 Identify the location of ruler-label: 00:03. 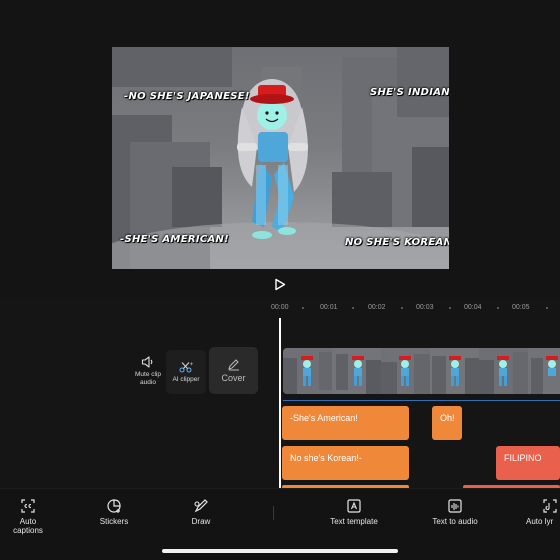
(425, 307).